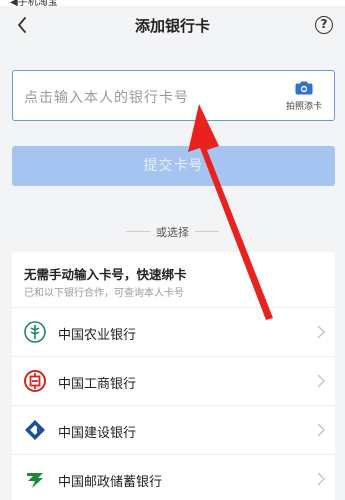 The image size is (345, 500). I want to click on help-button: ?, so click(324, 25).